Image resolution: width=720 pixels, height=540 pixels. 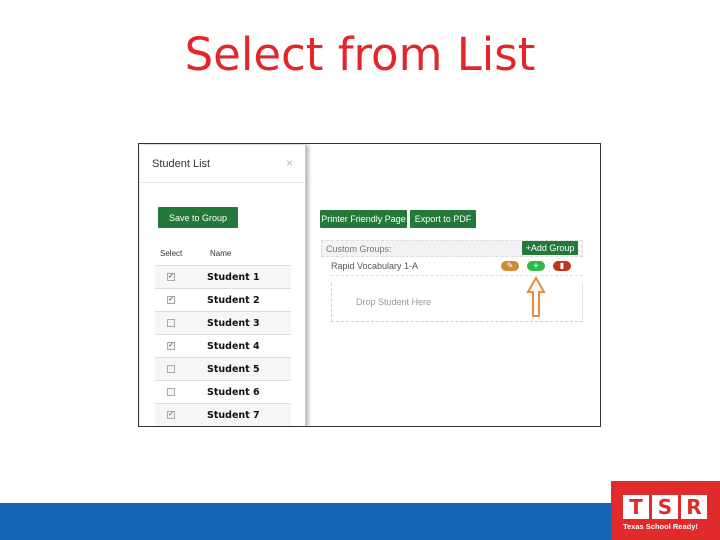 What do you see at coordinates (233, 277) in the screenshot?
I see `student-name: Student 1` at bounding box center [233, 277].